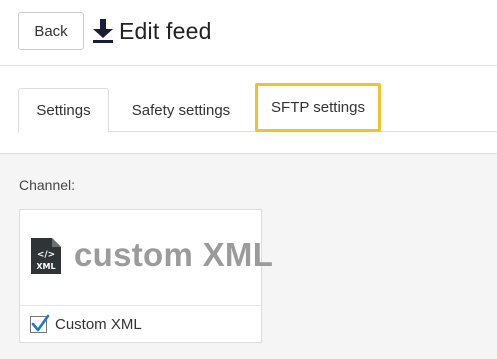 The height and width of the screenshot is (359, 497). What do you see at coordinates (51, 31) in the screenshot?
I see `back-button: Back` at bounding box center [51, 31].